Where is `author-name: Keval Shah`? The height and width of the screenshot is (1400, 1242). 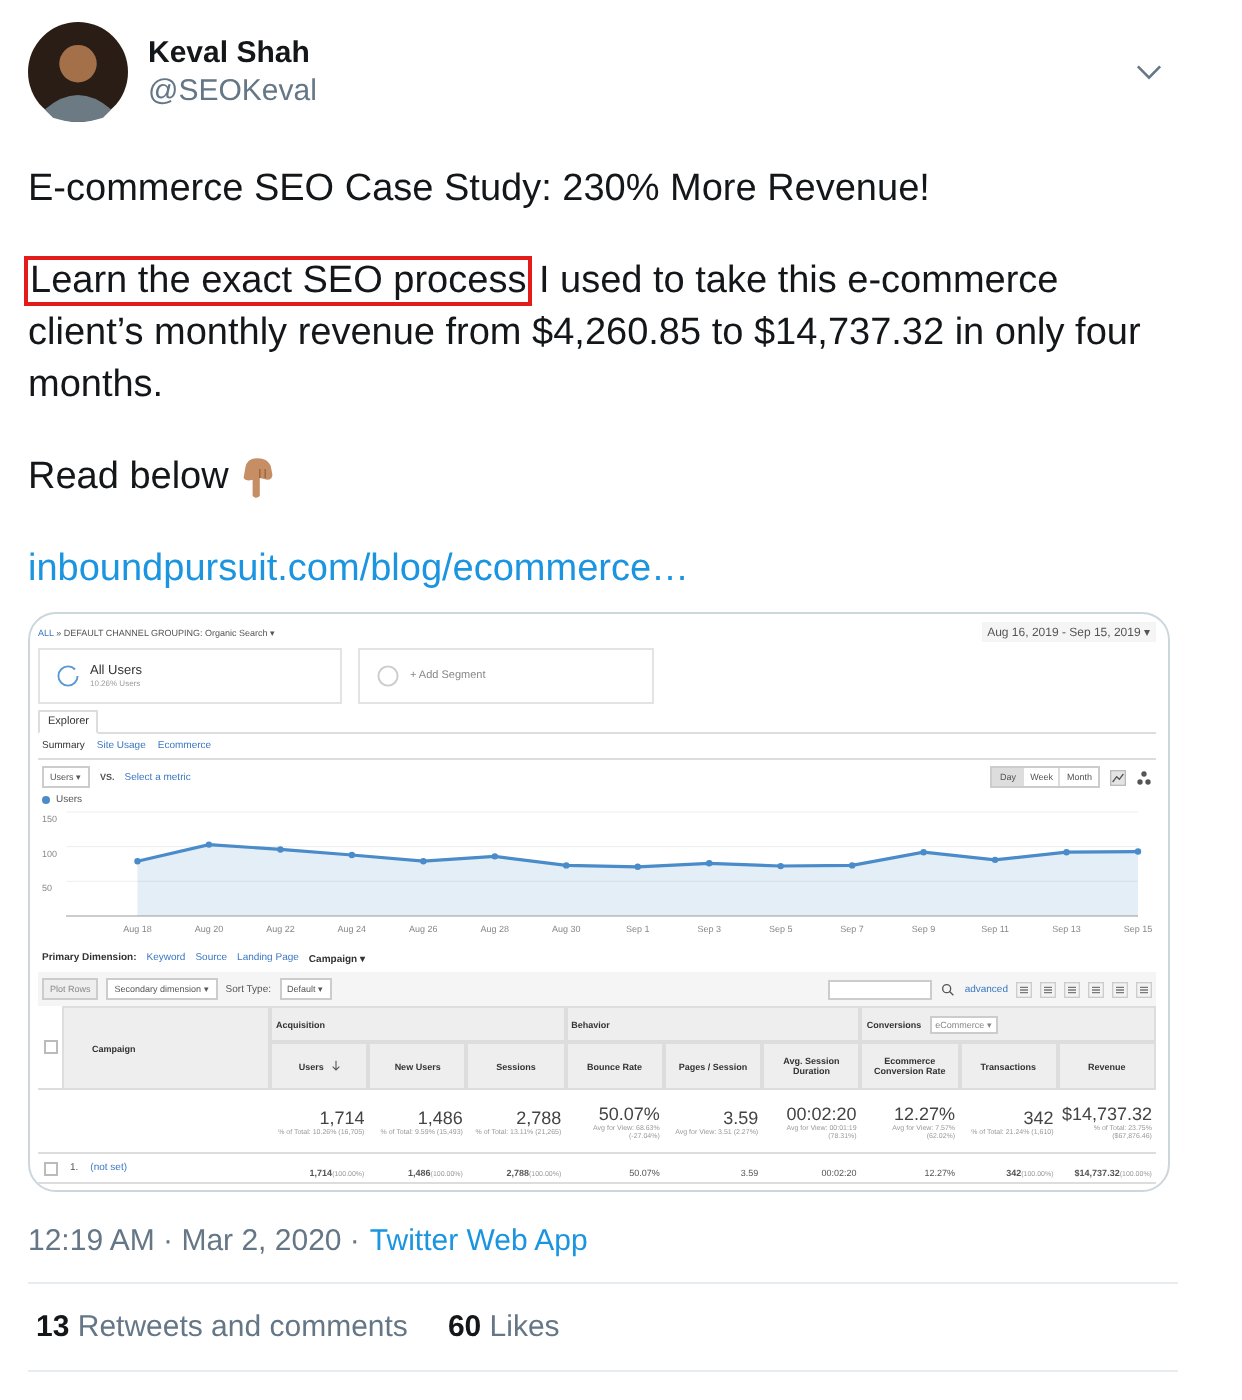 author-name: Keval Shah is located at coordinates (632, 53).